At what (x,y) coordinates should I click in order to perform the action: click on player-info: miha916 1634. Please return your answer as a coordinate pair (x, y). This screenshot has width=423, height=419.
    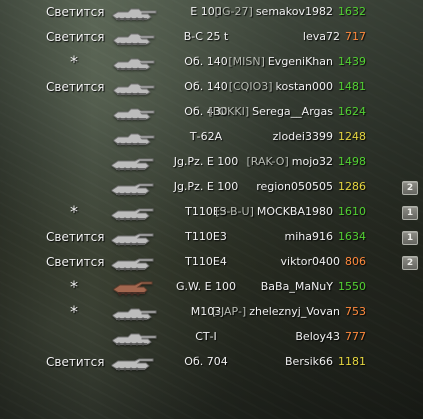
    Looking at the image, I should click on (325, 237).